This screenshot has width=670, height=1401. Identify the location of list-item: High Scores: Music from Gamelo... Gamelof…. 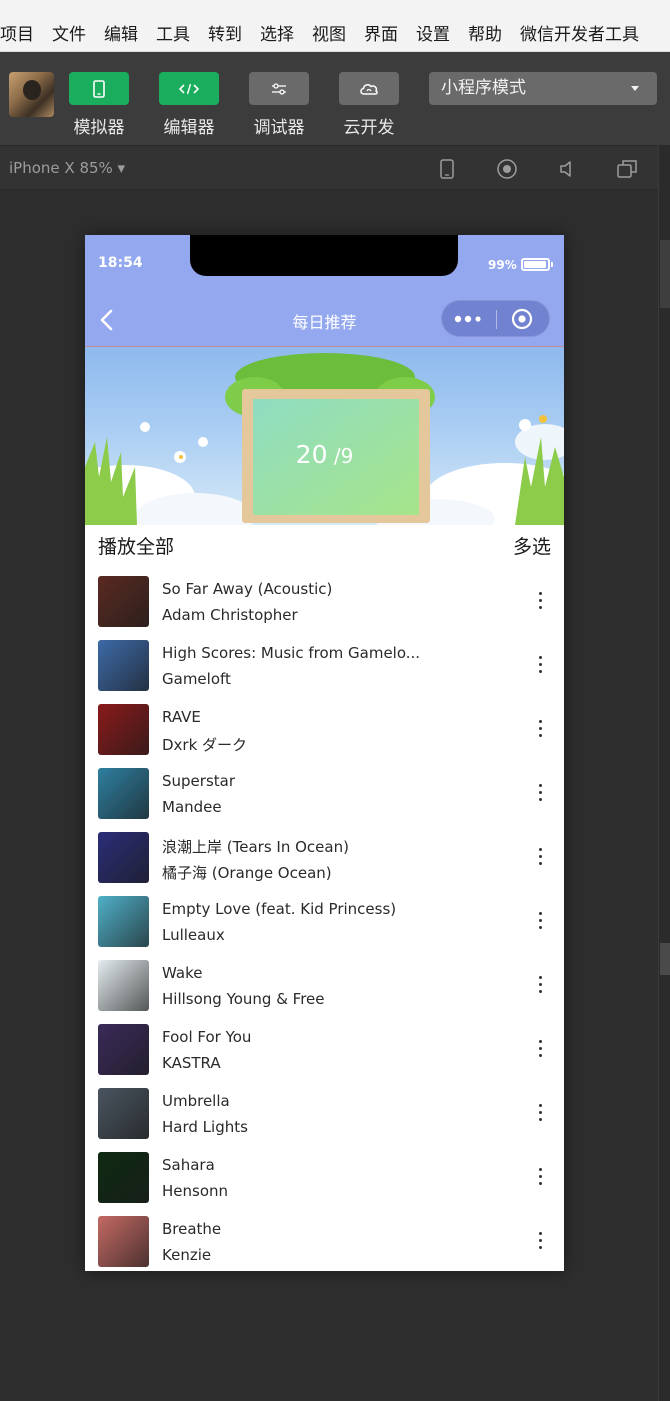
(324, 671).